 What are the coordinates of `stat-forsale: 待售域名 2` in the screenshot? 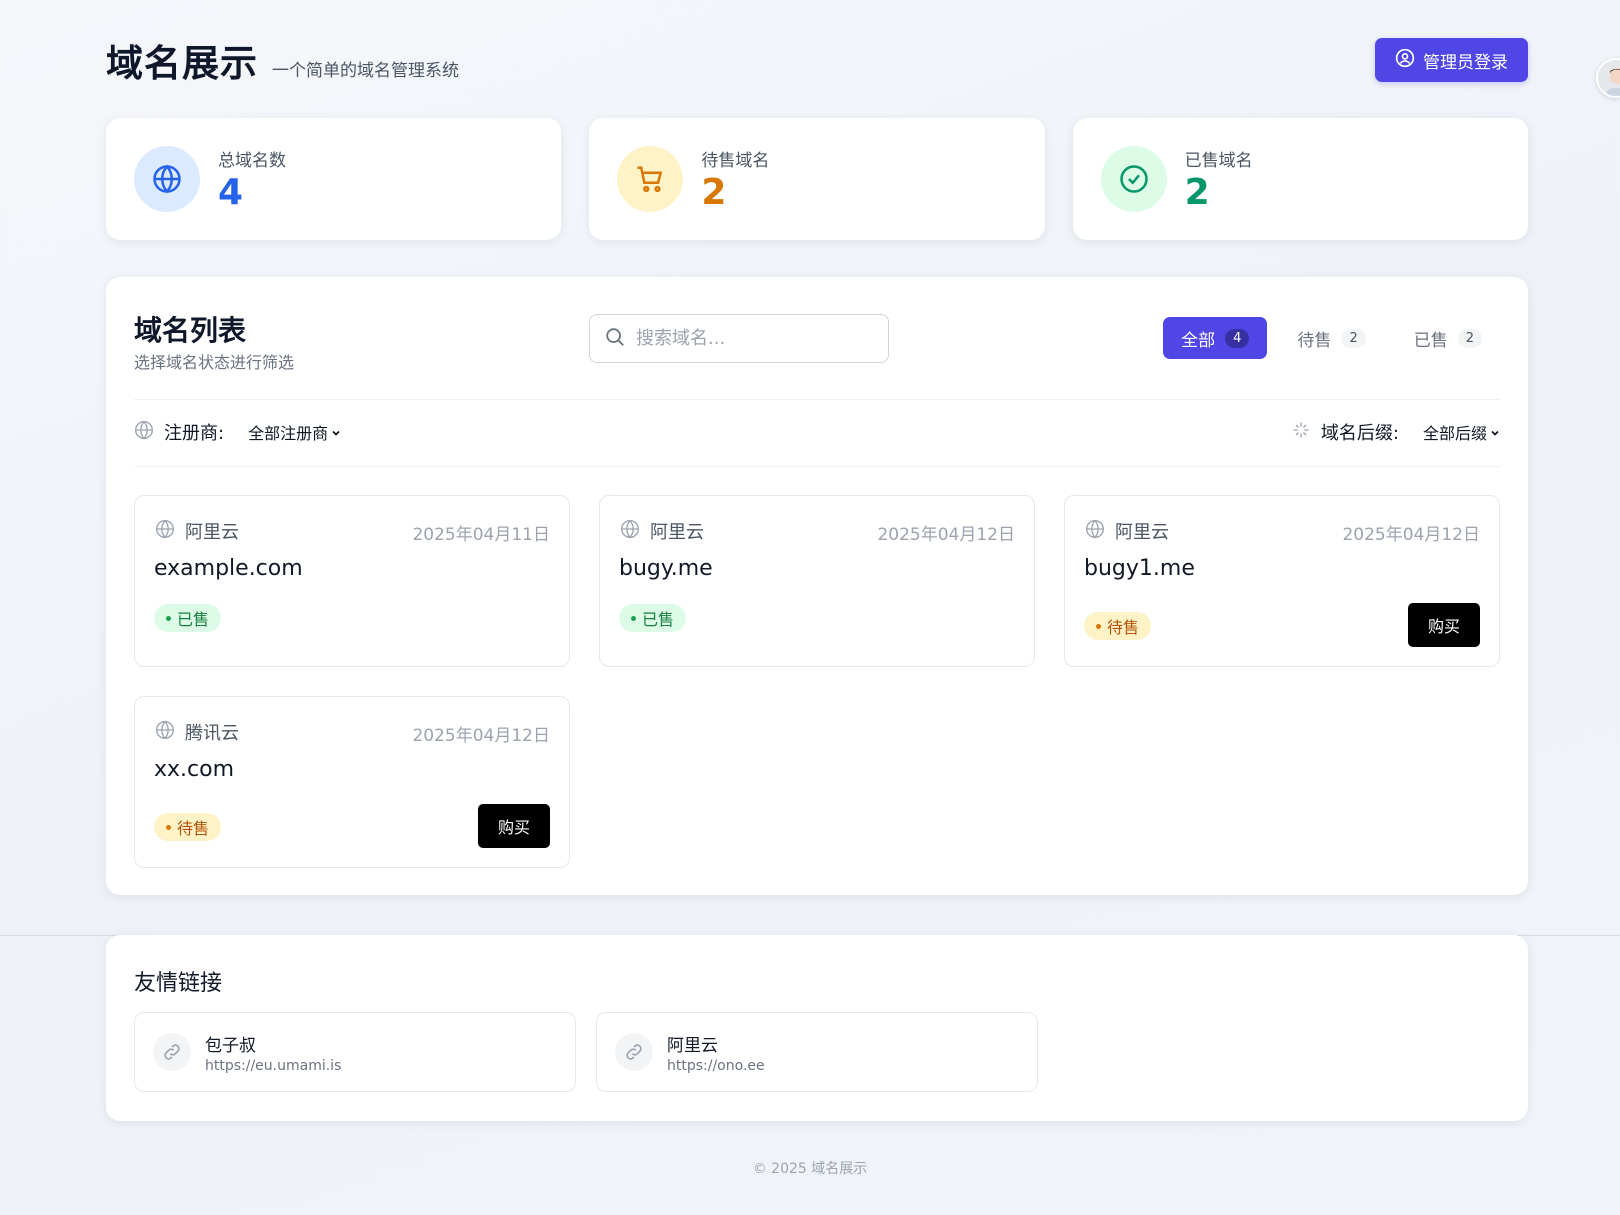 It's located at (817, 179).